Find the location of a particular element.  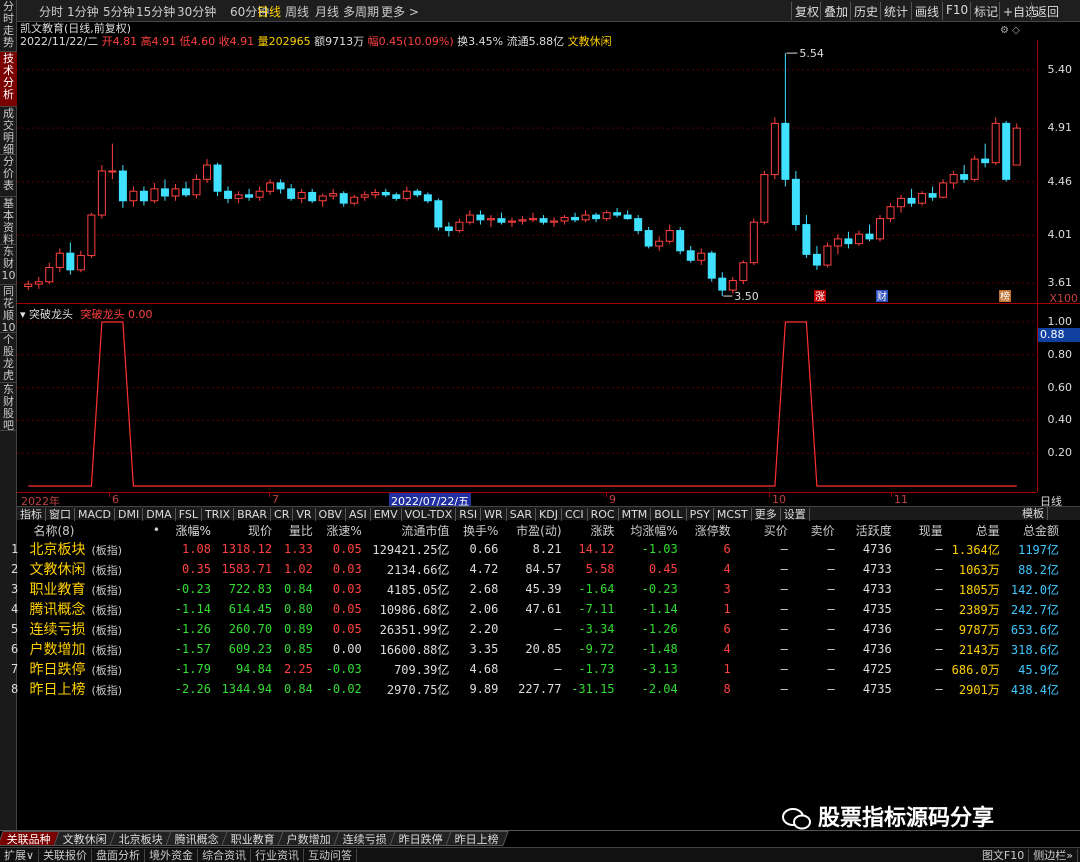

status-item-6: 互动问答 is located at coordinates (331, 855).